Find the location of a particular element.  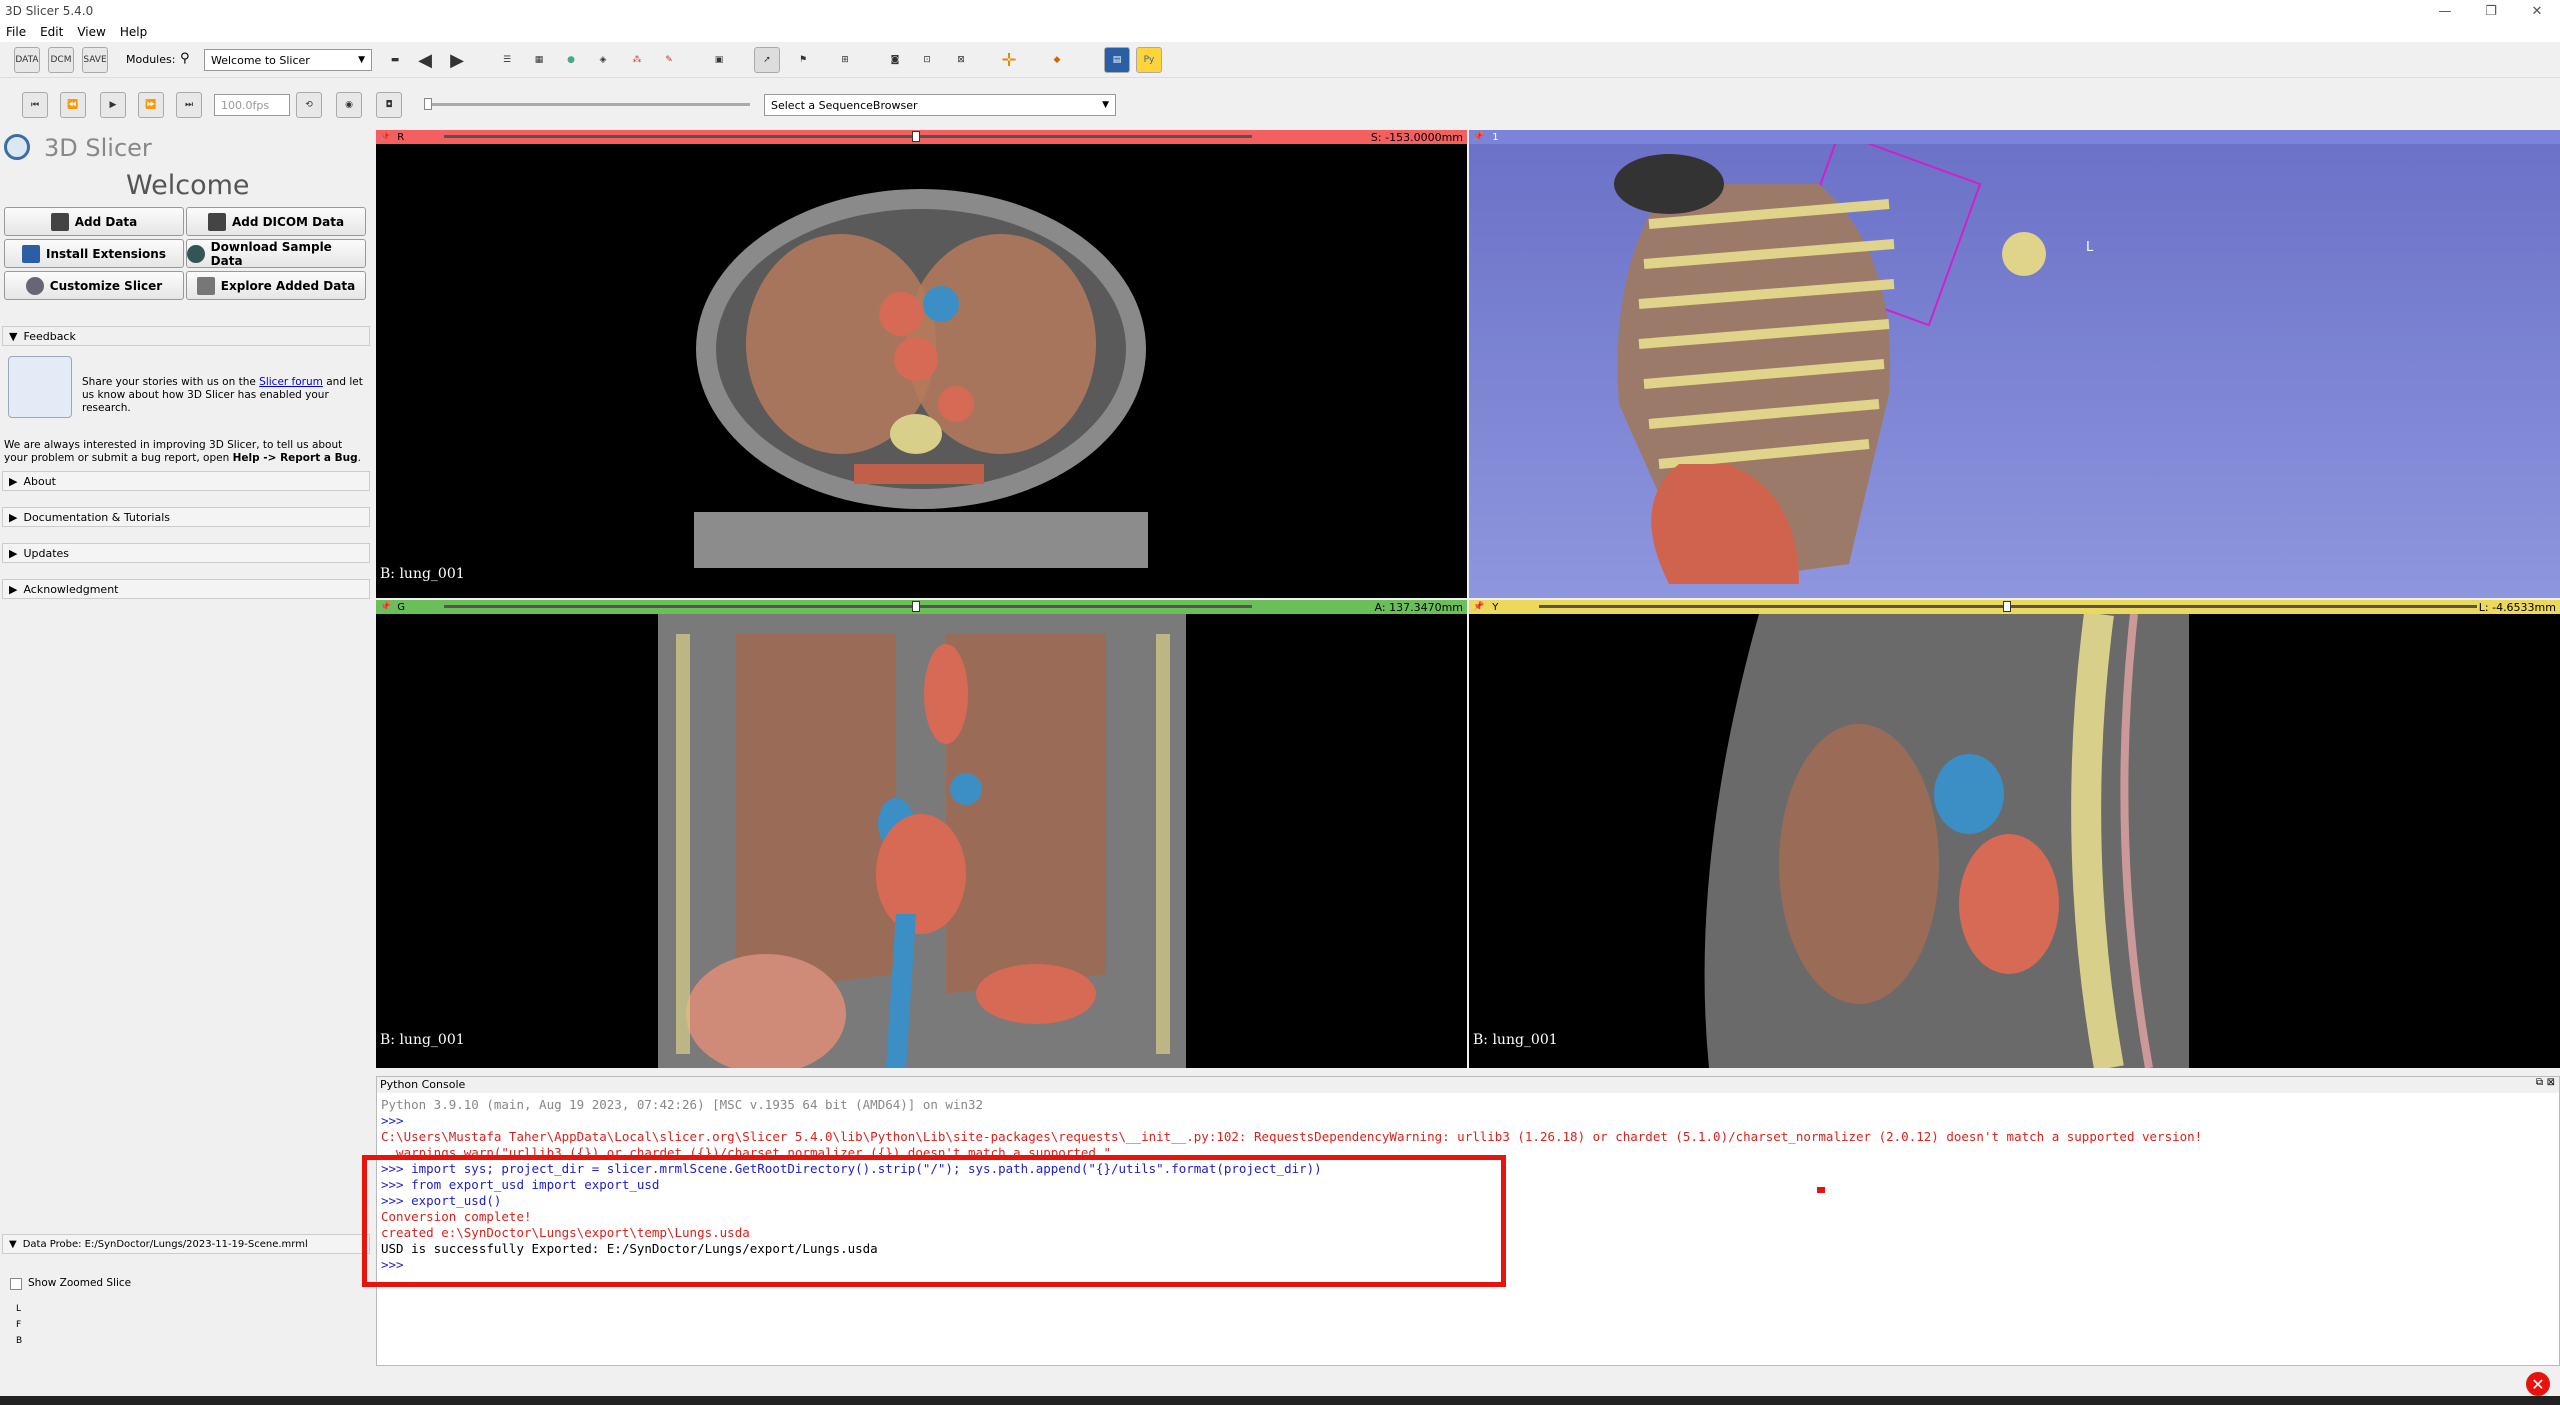

menu-edit: Edit is located at coordinates (51, 32).